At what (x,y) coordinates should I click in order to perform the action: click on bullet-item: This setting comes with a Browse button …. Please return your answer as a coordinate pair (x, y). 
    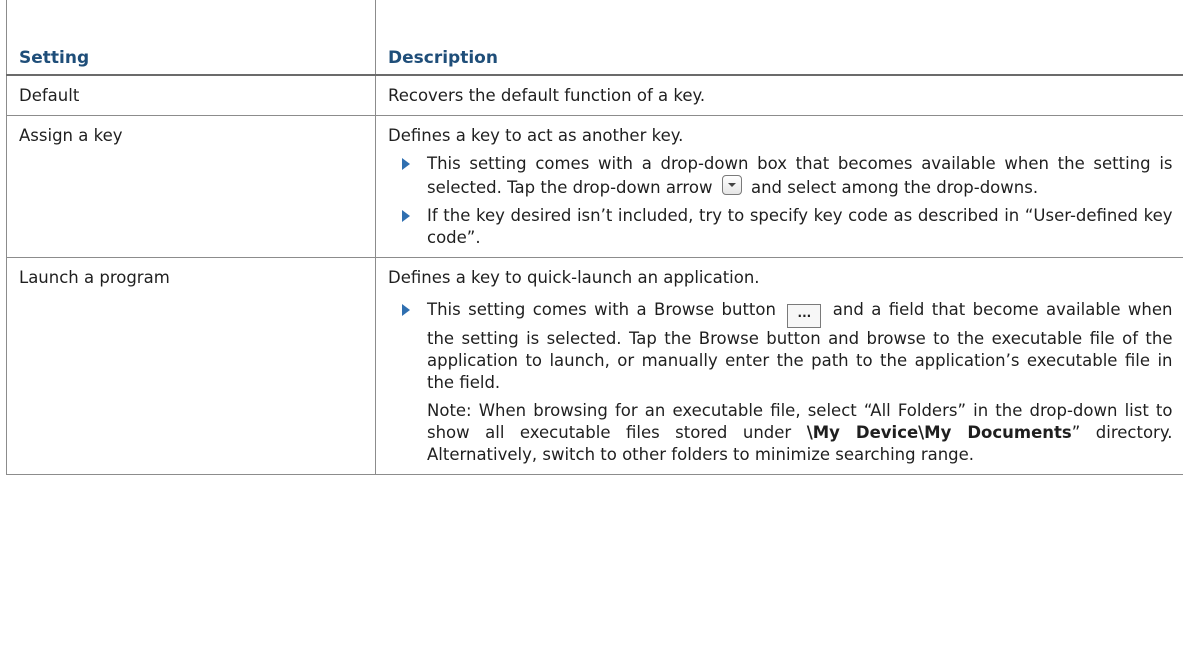
    Looking at the image, I should click on (780, 346).